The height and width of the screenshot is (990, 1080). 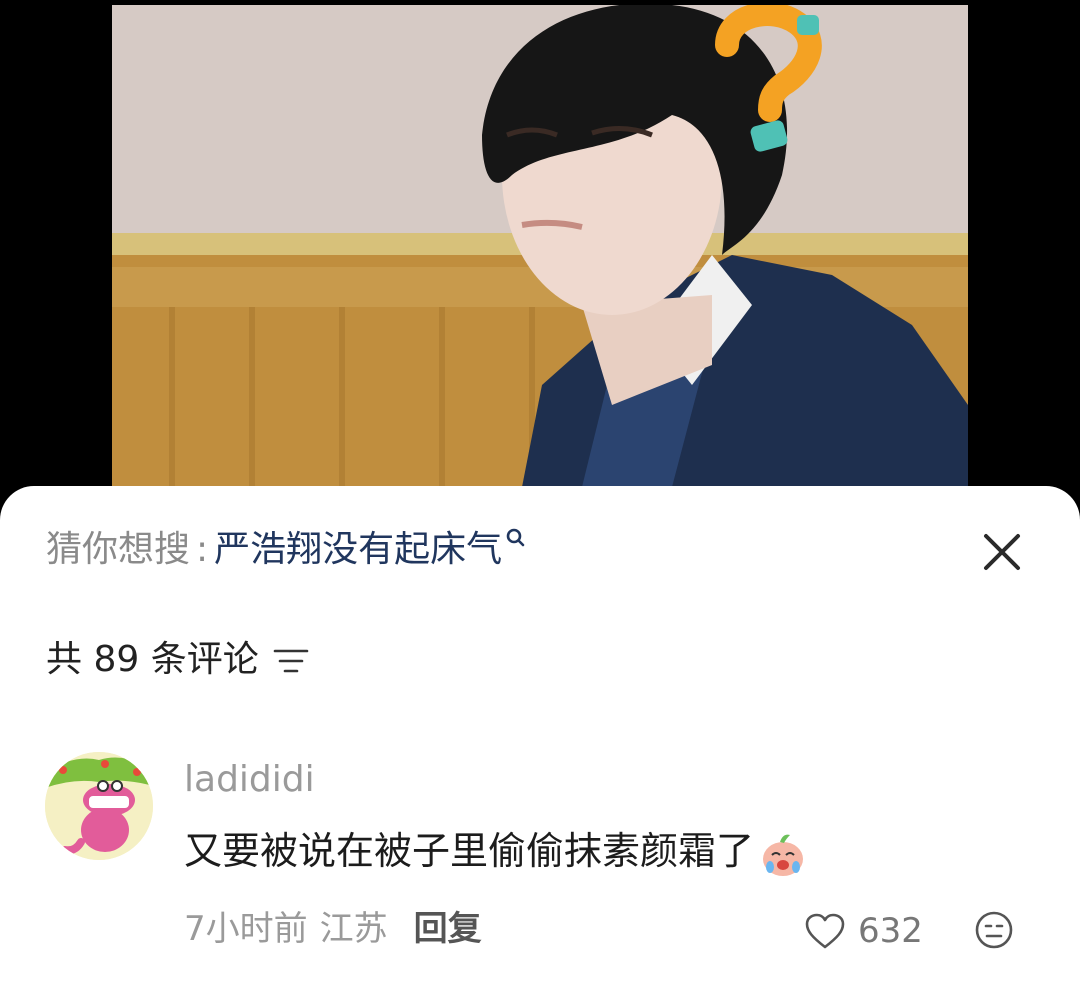 I want to click on crying-peach-sticker, so click(x=783, y=855).